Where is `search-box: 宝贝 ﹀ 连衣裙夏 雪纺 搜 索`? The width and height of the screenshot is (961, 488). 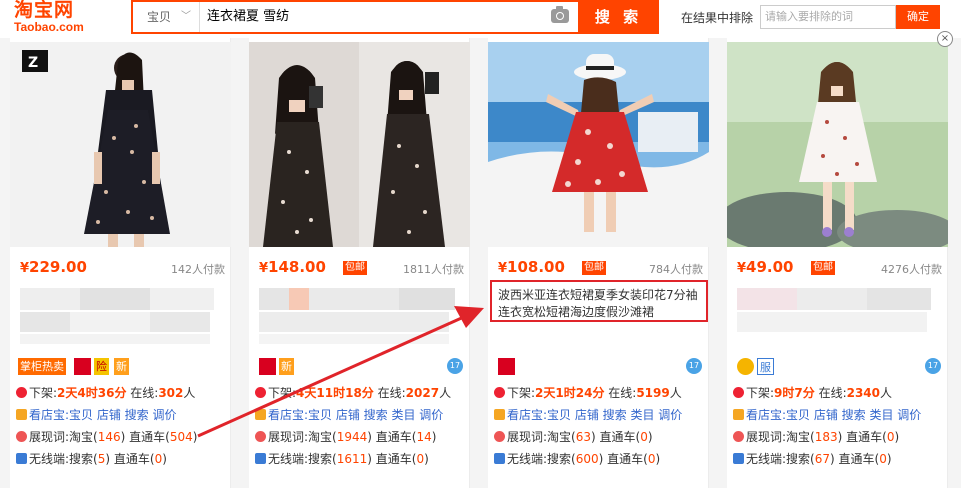
search-box: 宝贝 ﹀ 连衣裙夏 雪纺 搜 索 is located at coordinates (395, 17).